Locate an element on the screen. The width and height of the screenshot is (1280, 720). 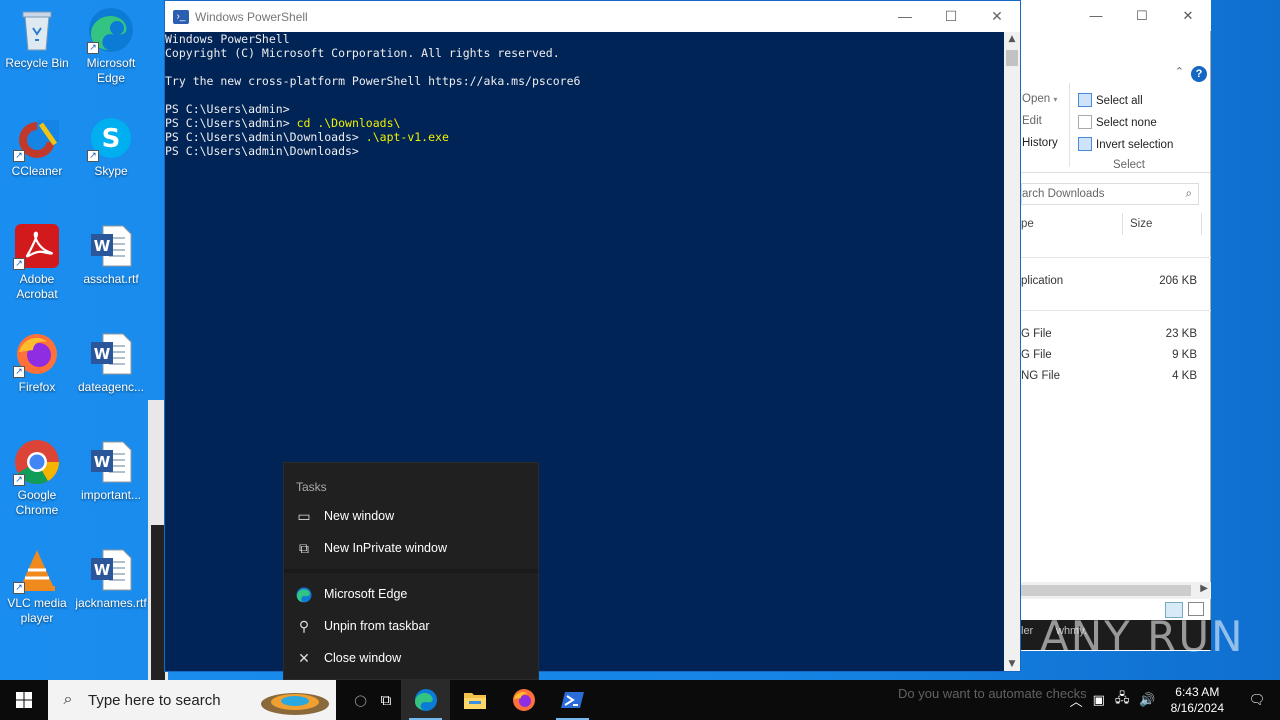
desktop-icon-ccleaner: ↗ CCleaner is located at coordinates (37, 146).